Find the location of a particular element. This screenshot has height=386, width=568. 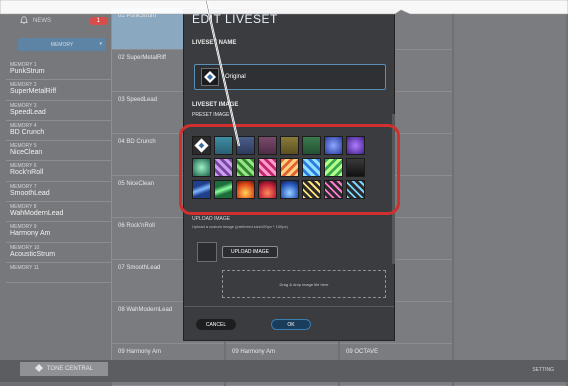

news-badge: 1 is located at coordinates (98, 21).